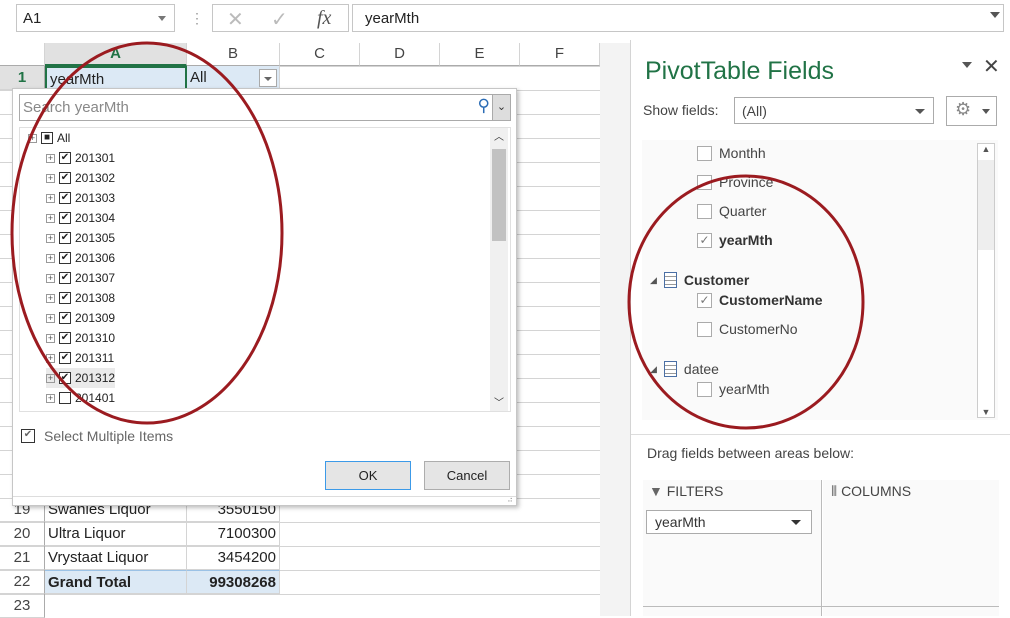 Image resolution: width=1010 pixels, height=618 pixels. Describe the element at coordinates (729, 522) in the screenshot. I see `filter-field-yearmth: yearMth` at that location.